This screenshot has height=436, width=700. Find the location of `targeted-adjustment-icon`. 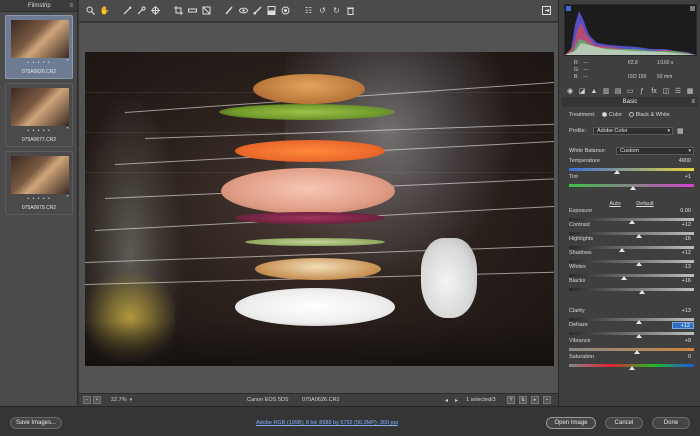

targeted-adjustment-icon is located at coordinates (155, 10).